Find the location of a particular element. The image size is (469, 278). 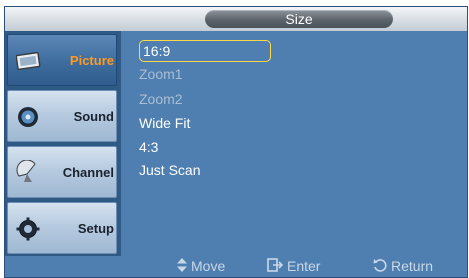

footer-move: Move is located at coordinates (201, 266).